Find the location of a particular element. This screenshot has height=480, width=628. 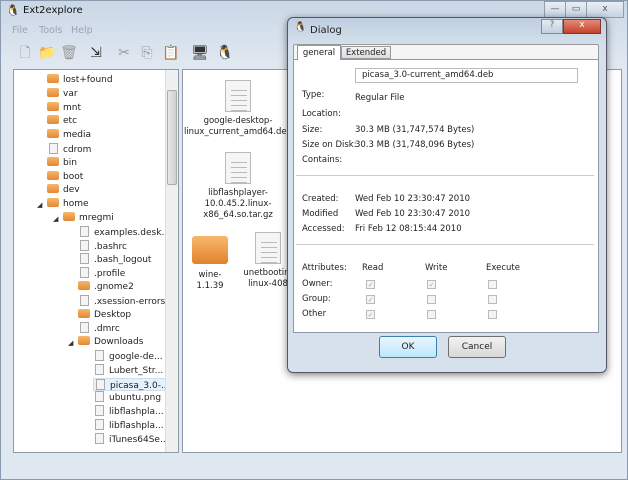

accessed-value: Fri Feb 12 08:15:44 2010 is located at coordinates (408, 229).